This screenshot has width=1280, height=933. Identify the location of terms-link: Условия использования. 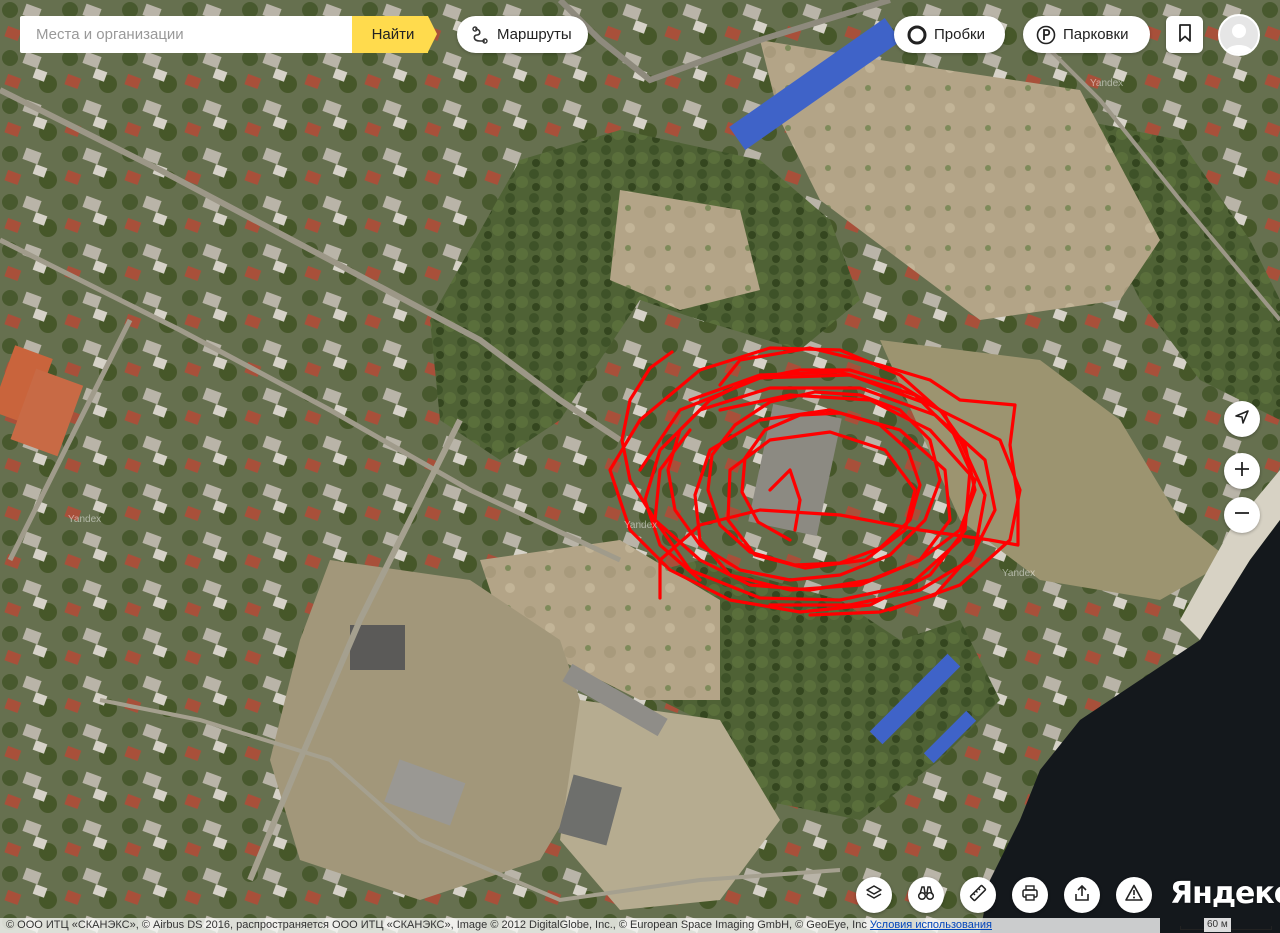
(931, 925).